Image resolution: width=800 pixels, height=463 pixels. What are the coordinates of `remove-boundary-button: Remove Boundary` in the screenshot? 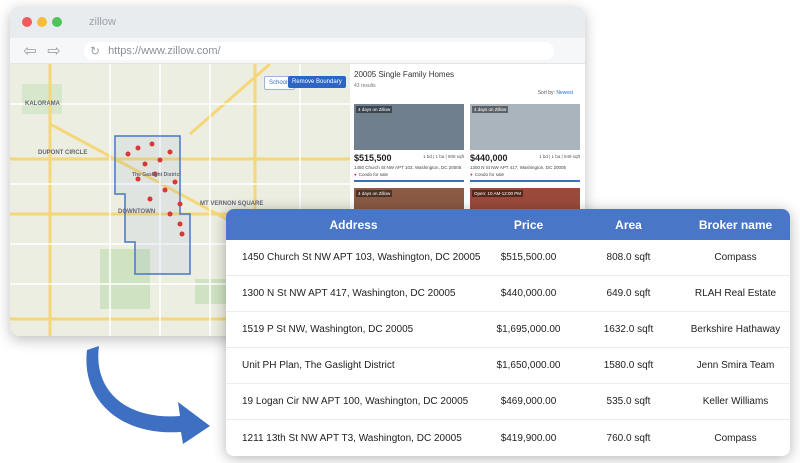 It's located at (317, 82).